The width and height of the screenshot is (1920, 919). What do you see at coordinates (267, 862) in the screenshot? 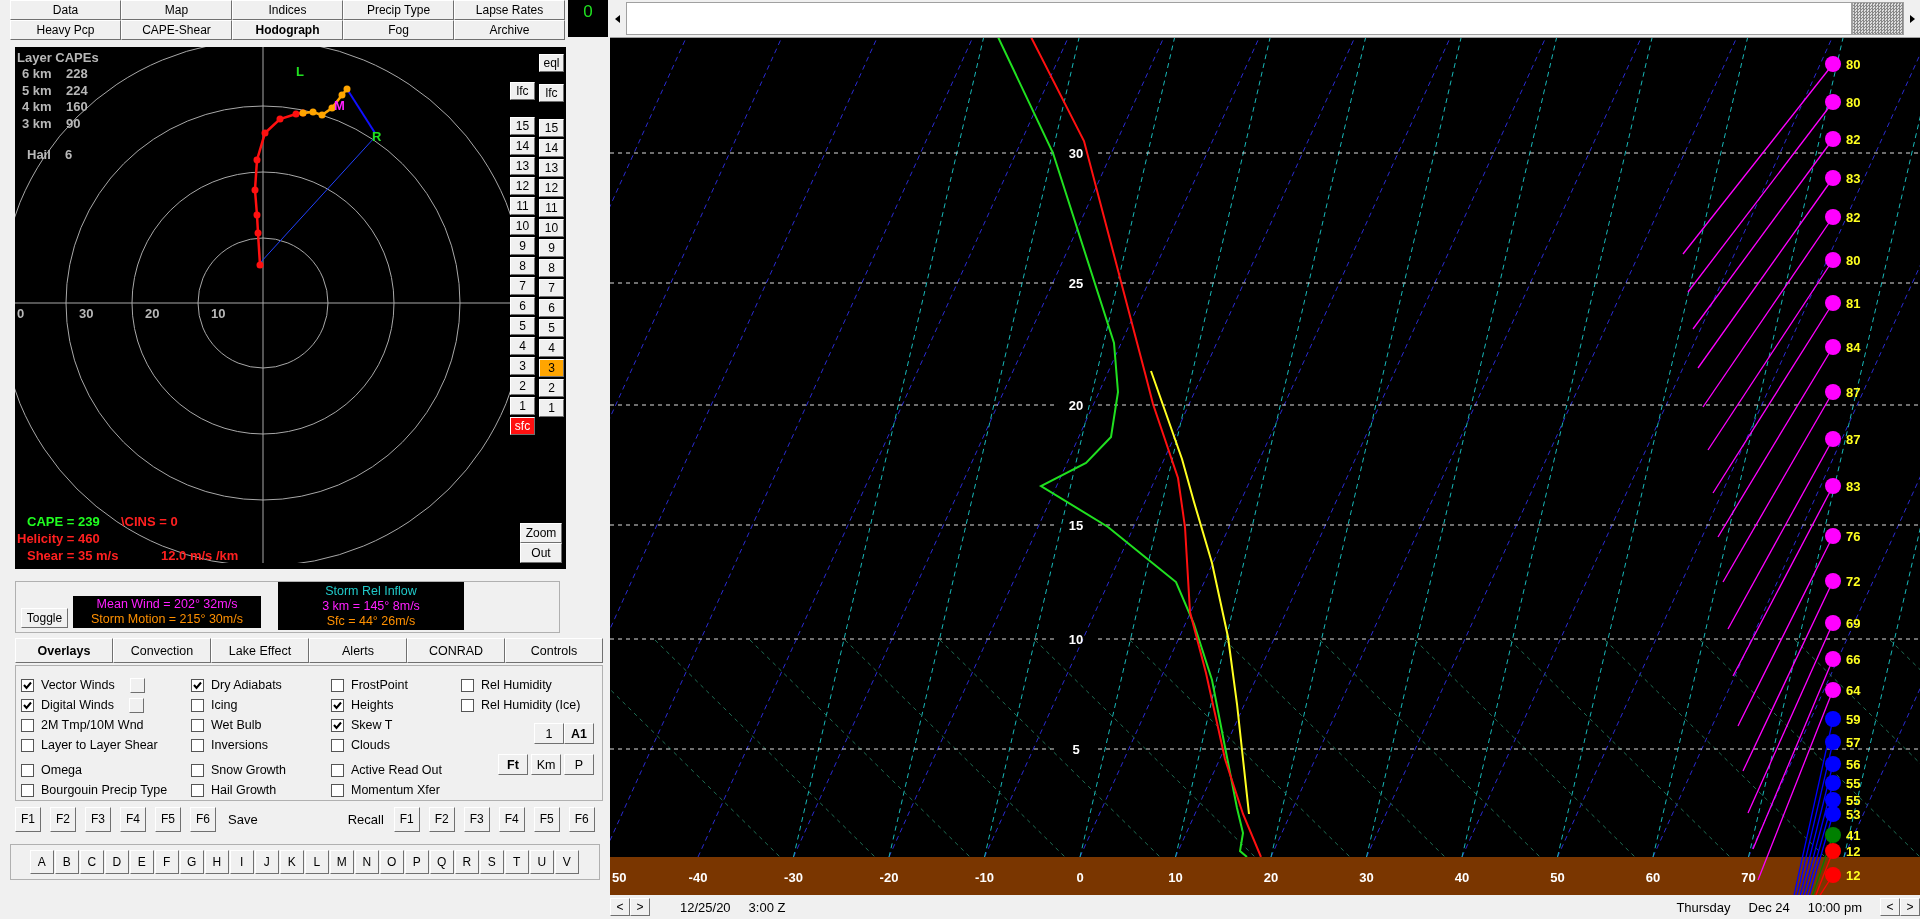
I see `letter-button: J` at bounding box center [267, 862].